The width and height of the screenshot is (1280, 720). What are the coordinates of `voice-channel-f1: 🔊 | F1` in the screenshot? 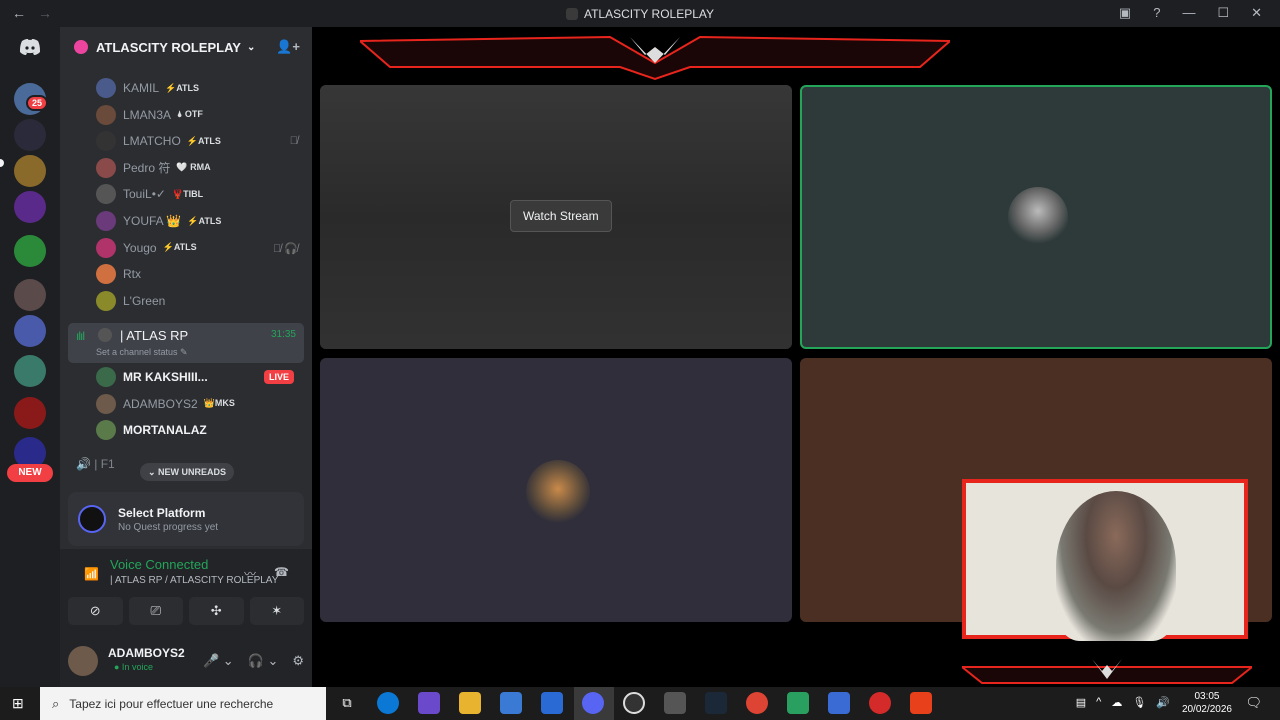 It's located at (95, 464).